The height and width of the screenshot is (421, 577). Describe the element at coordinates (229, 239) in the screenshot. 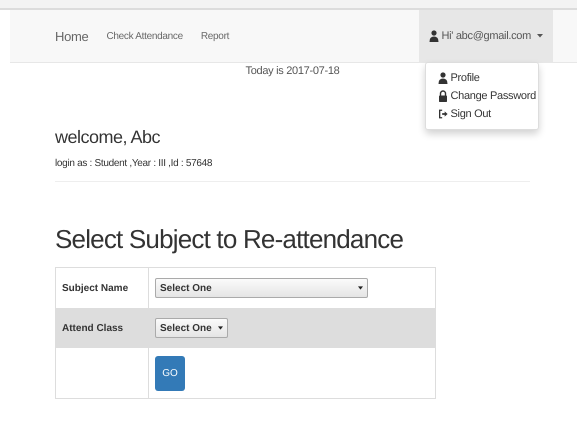

I see `page-heading: Select Subject to Re-attendance` at that location.